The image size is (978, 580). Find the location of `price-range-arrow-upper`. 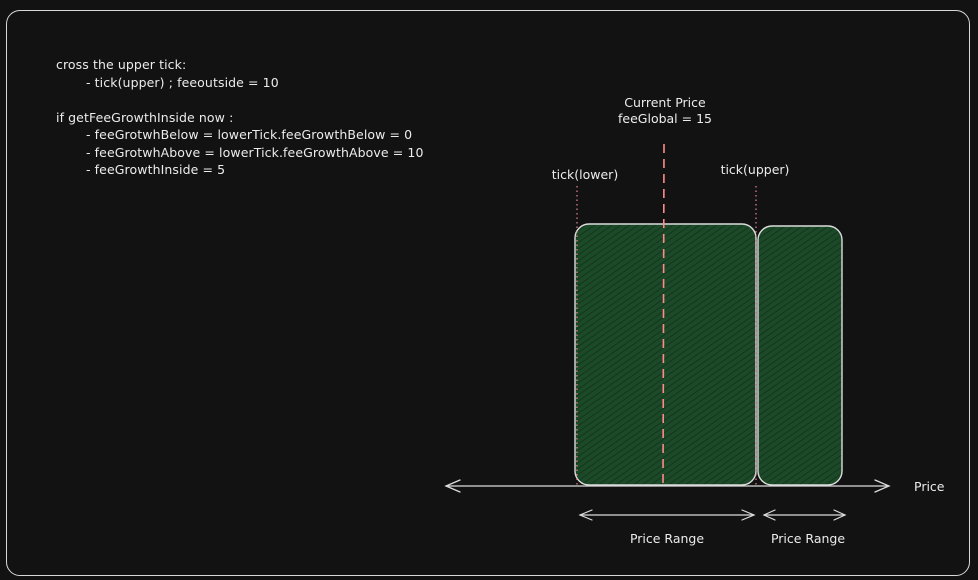

price-range-arrow-upper is located at coordinates (804, 515).